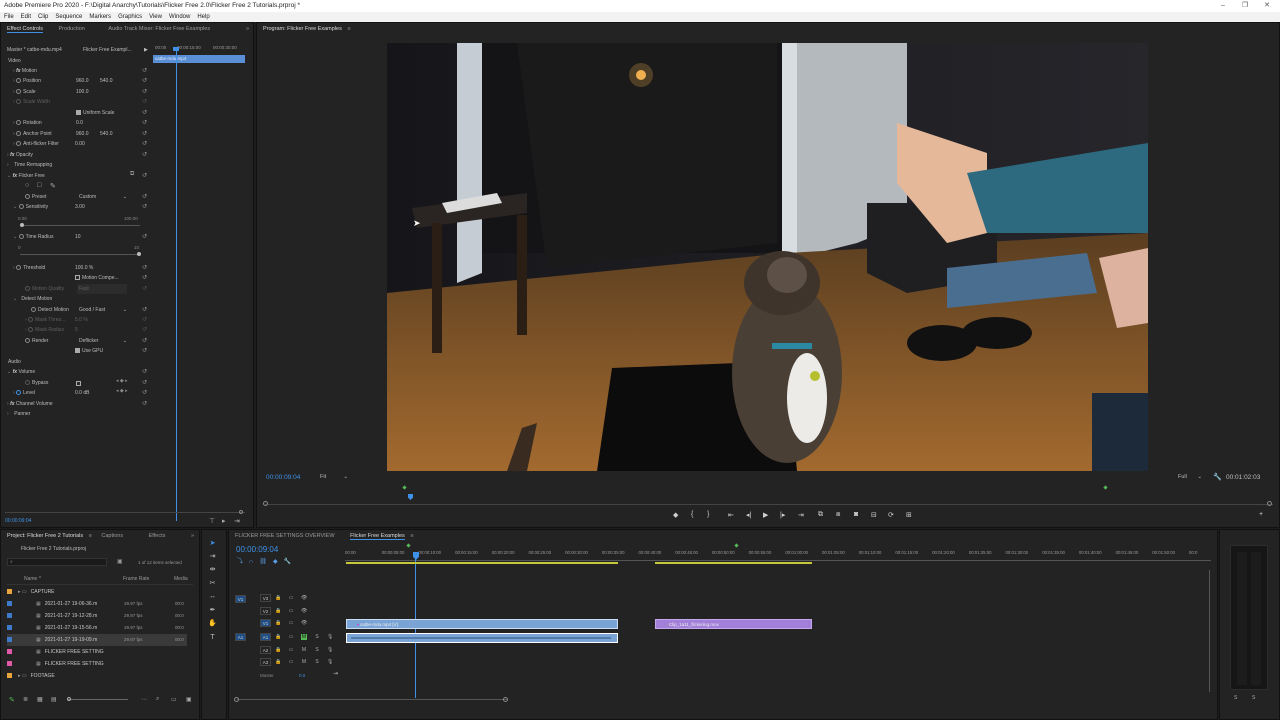 The image size is (1280, 720). I want to click on comparison-view-icon: ⊟, so click(874, 515).